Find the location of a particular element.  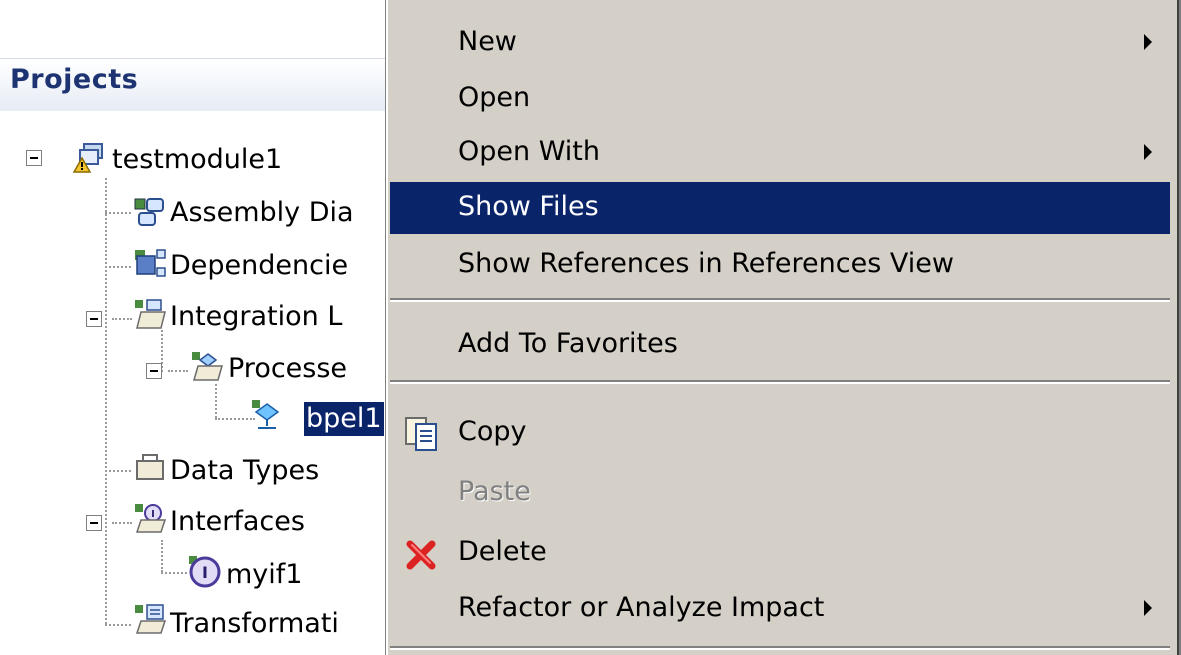

tree-item-myif1: myif1 is located at coordinates (264, 575).